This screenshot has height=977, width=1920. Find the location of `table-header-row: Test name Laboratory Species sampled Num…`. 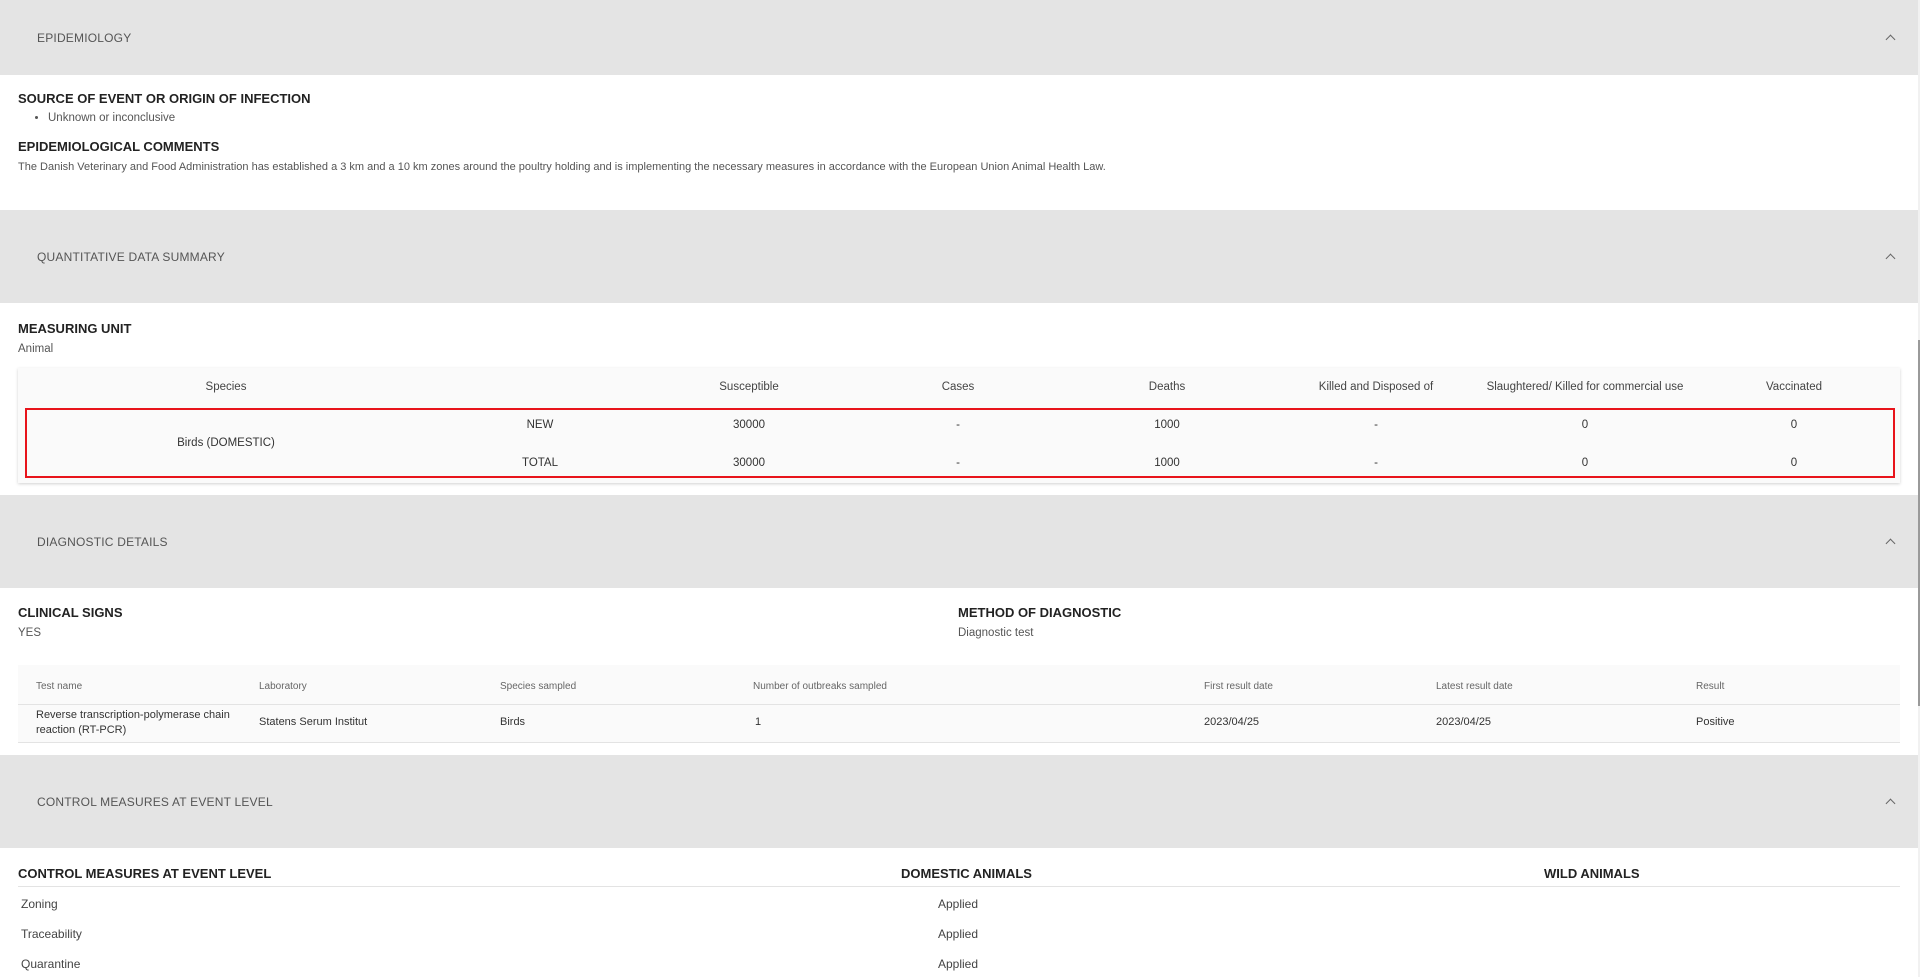

table-header-row: Test name Laboratory Species sampled Num… is located at coordinates (959, 685).